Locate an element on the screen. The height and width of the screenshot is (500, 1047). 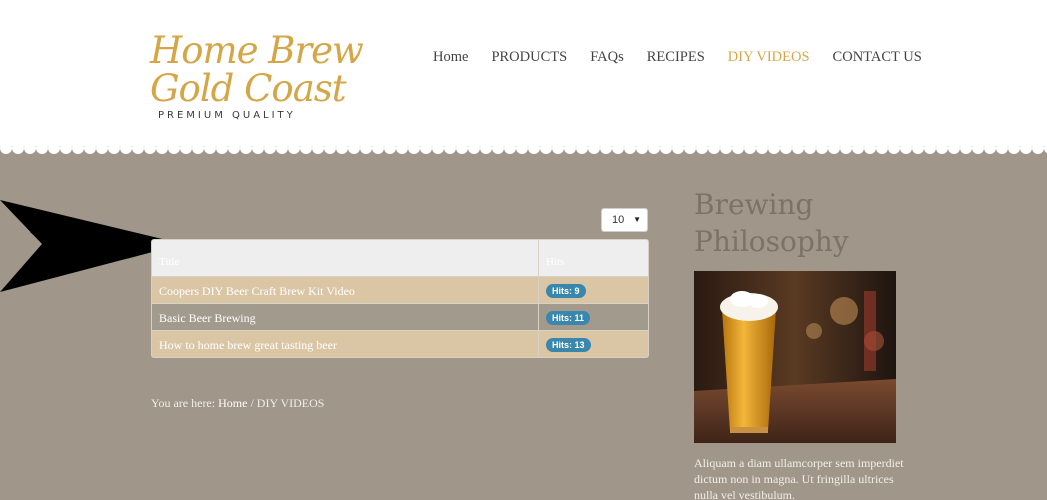
display-limit-select: 10 ▼ is located at coordinates (624, 220).